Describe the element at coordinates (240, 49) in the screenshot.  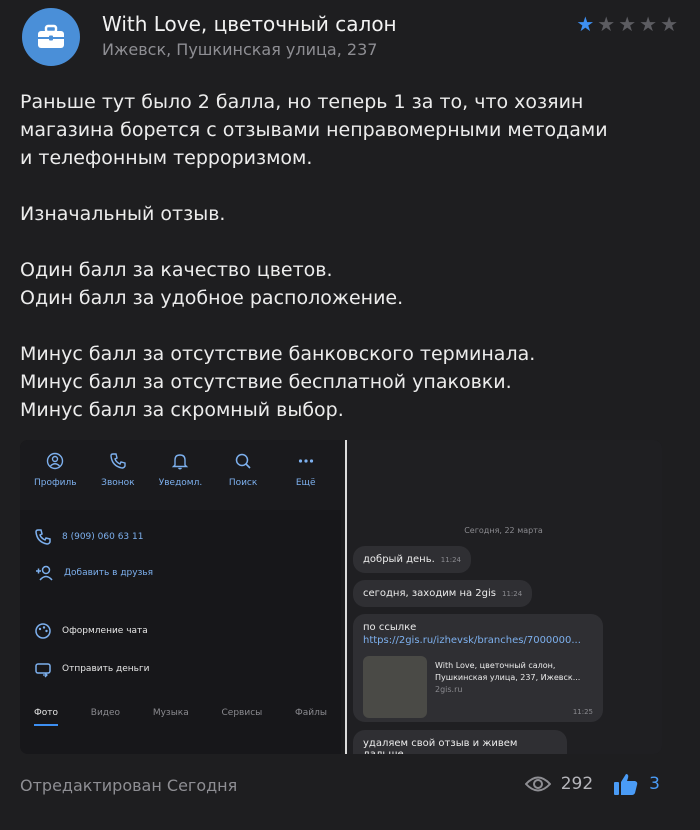
I see `org-address: Ижевск, Пушкинская улица, 237` at that location.